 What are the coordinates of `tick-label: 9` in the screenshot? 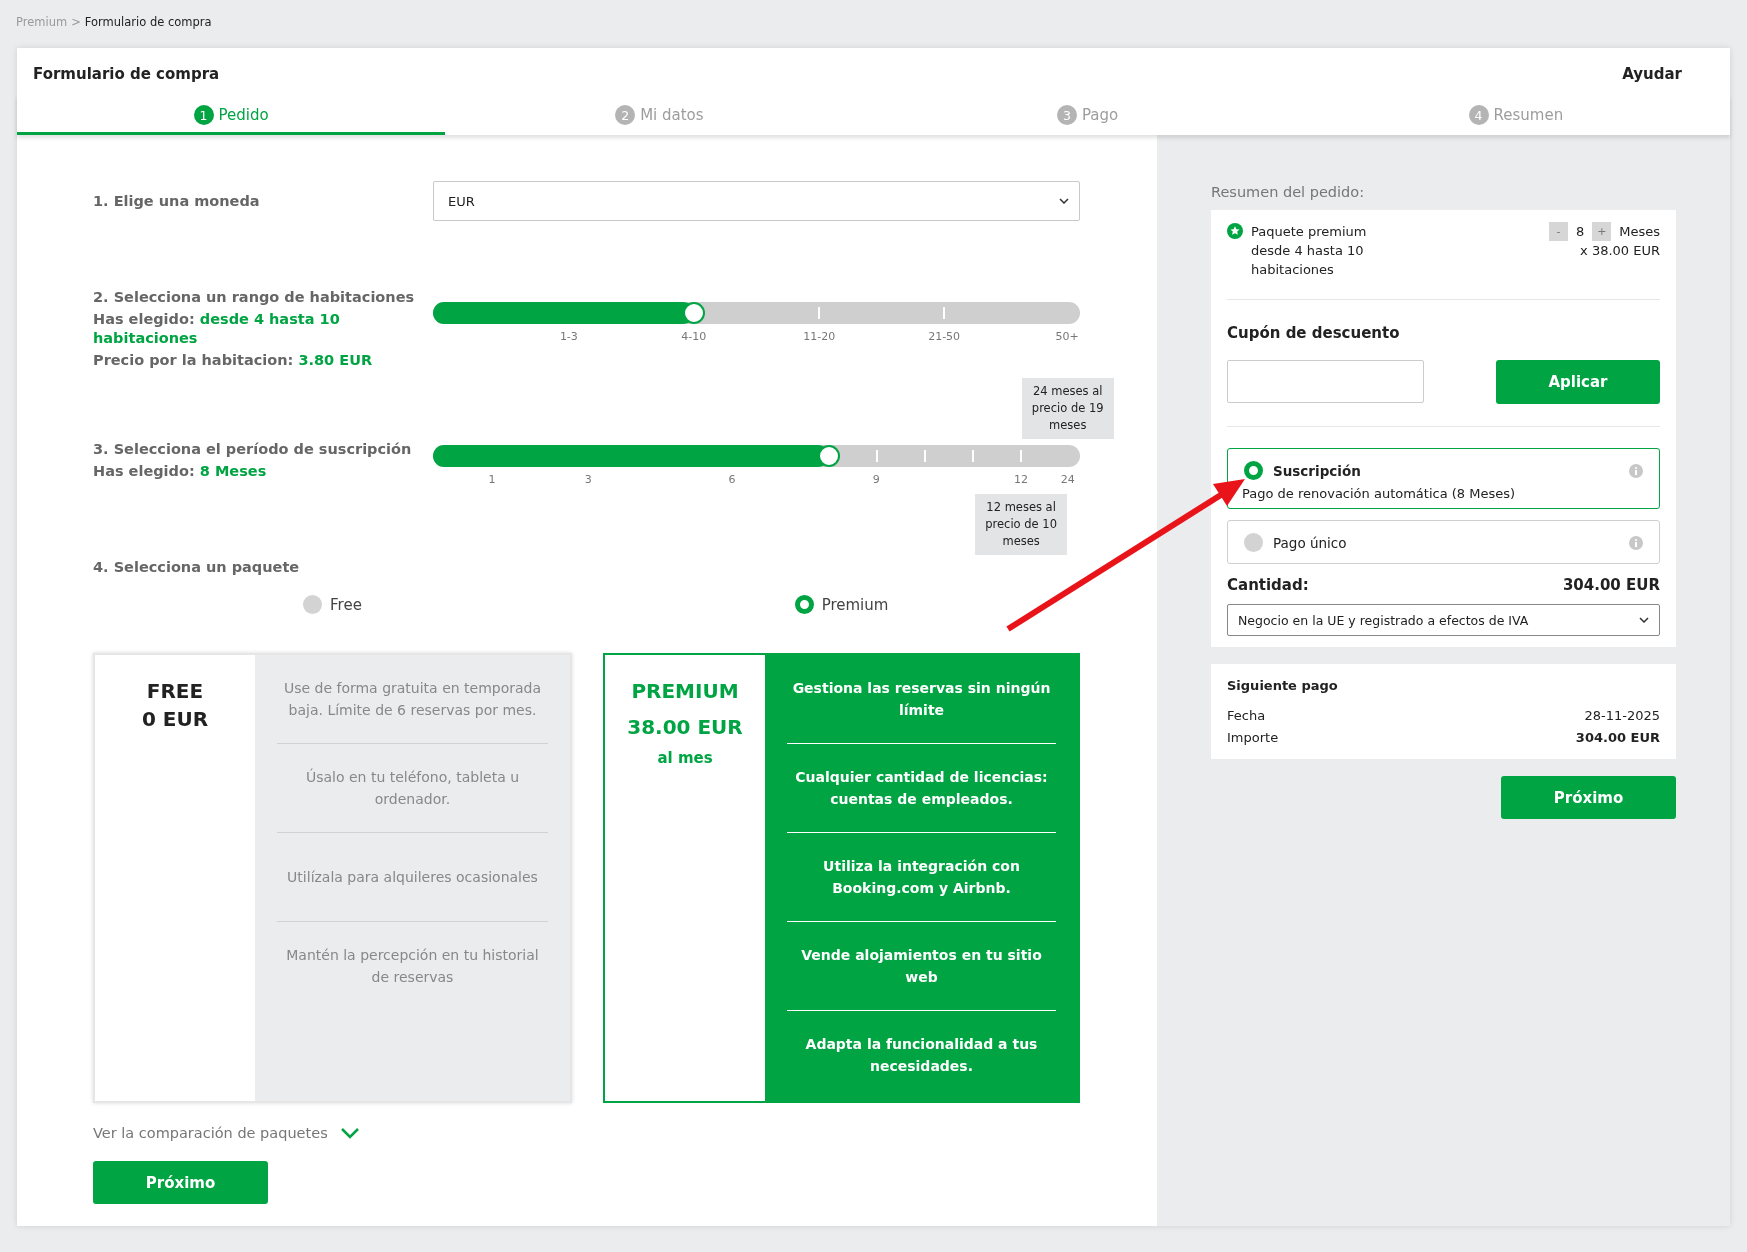 It's located at (876, 479).